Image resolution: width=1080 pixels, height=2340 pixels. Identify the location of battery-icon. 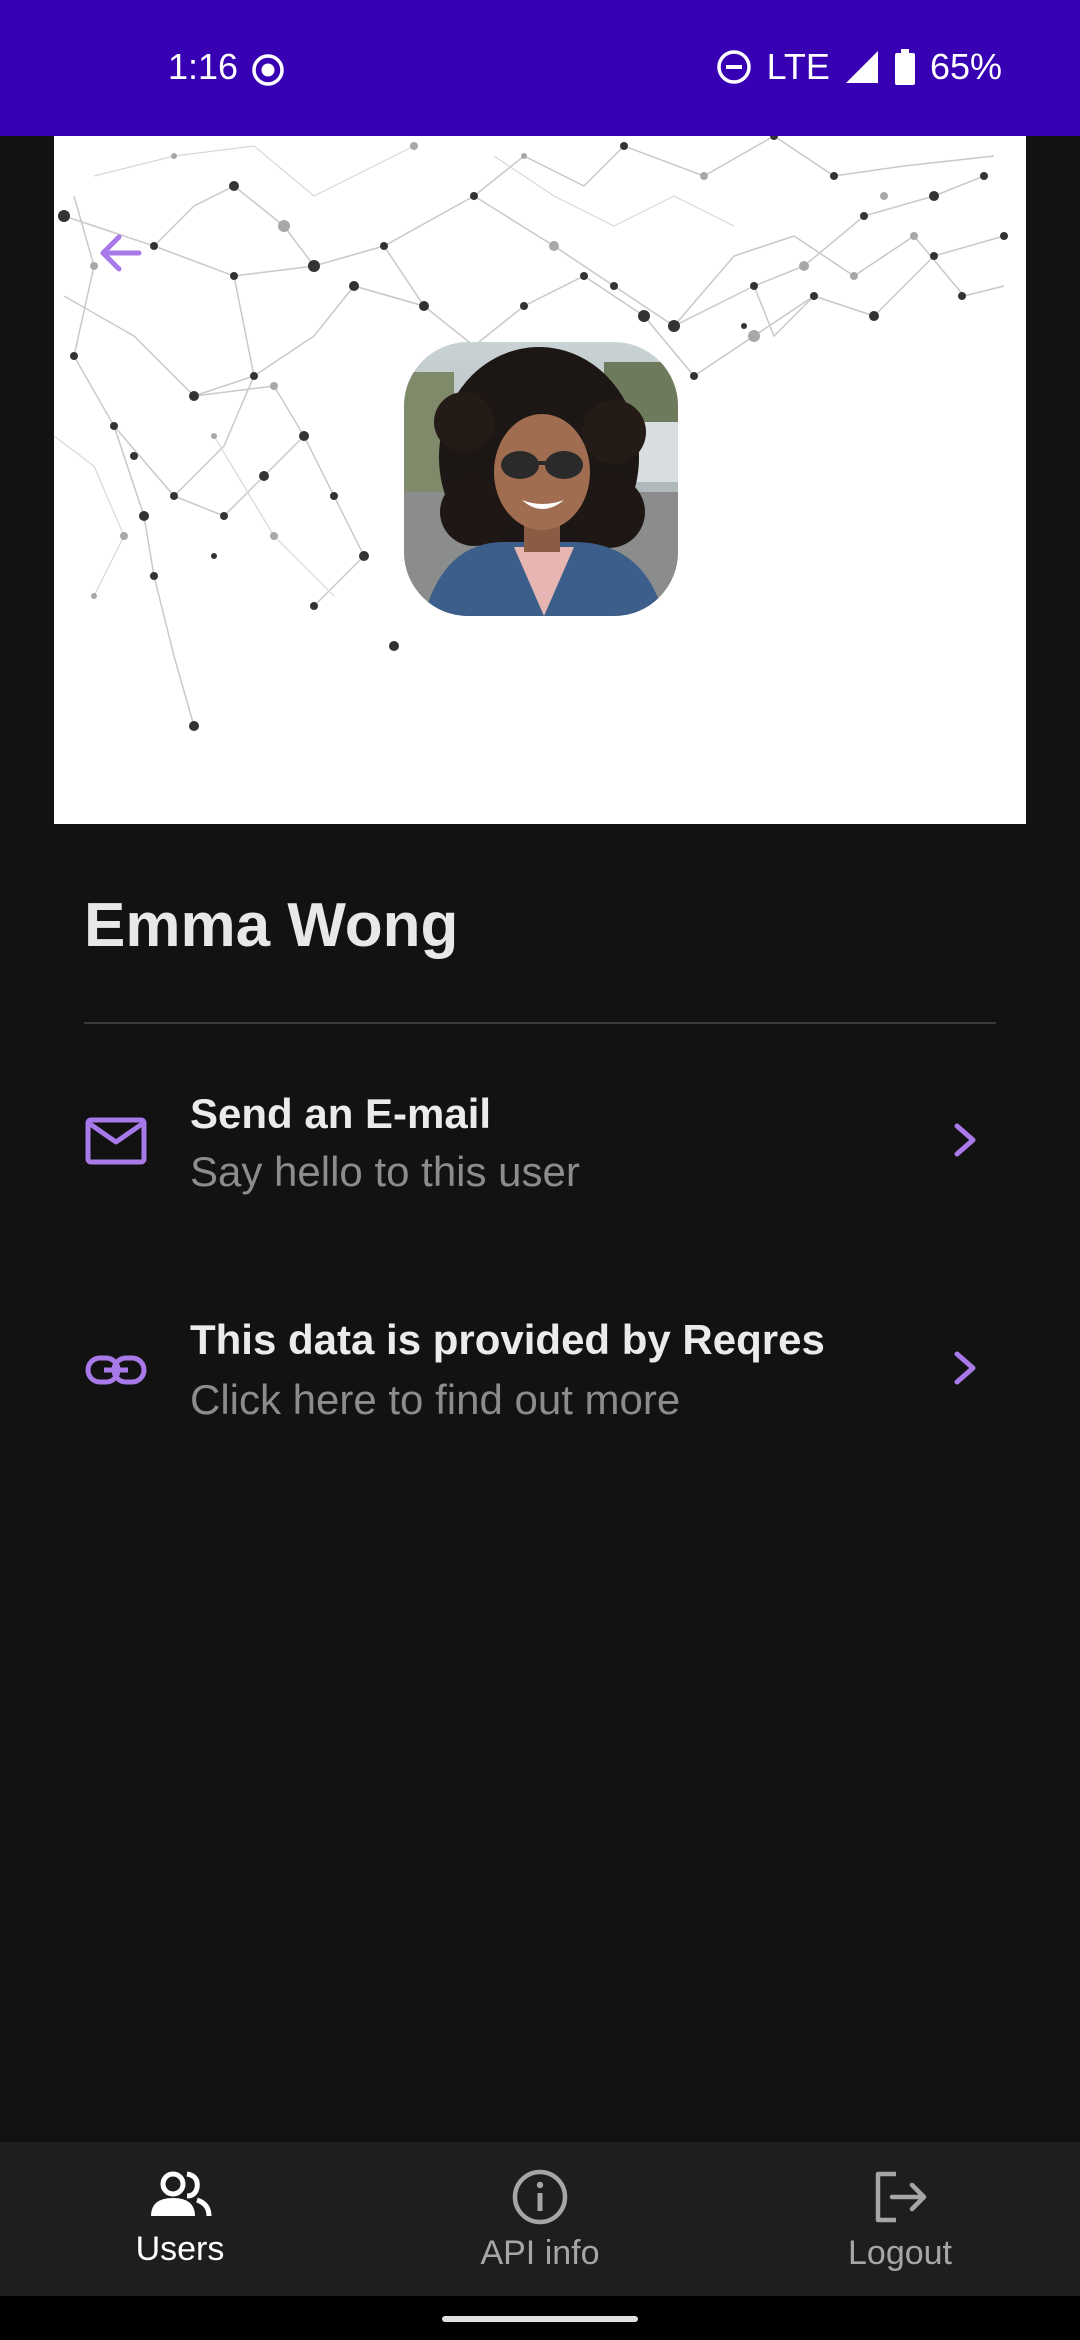
(904, 67).